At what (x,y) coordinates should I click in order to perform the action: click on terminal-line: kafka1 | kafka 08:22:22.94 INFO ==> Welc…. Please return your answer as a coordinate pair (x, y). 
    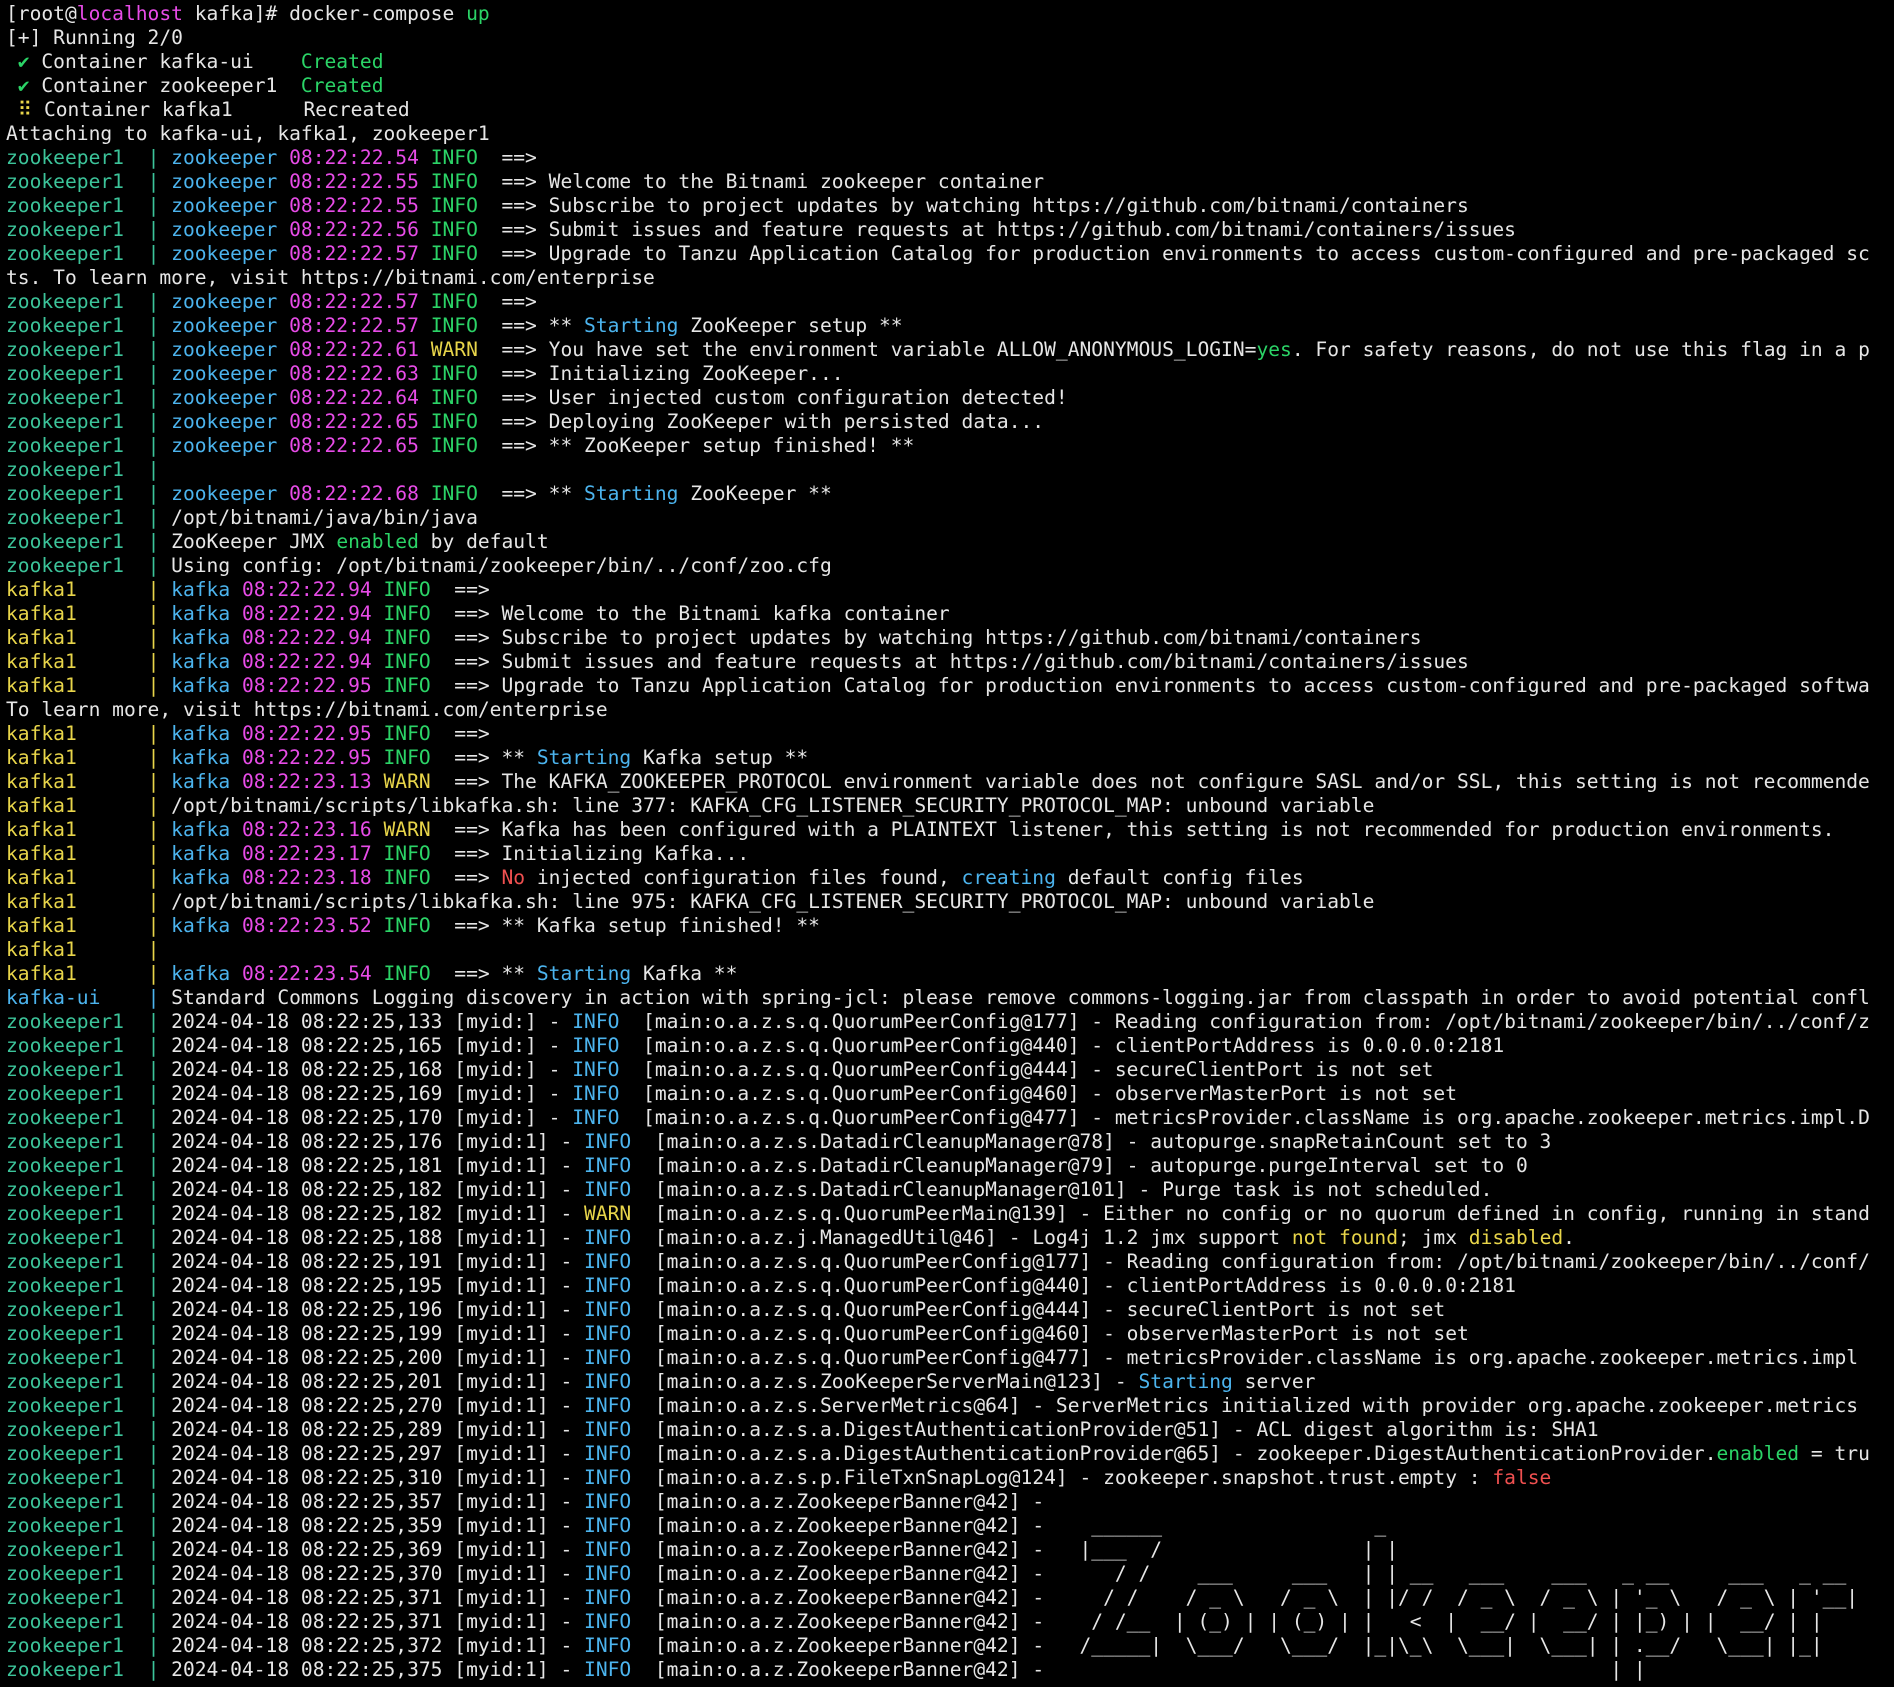
    Looking at the image, I should click on (950, 614).